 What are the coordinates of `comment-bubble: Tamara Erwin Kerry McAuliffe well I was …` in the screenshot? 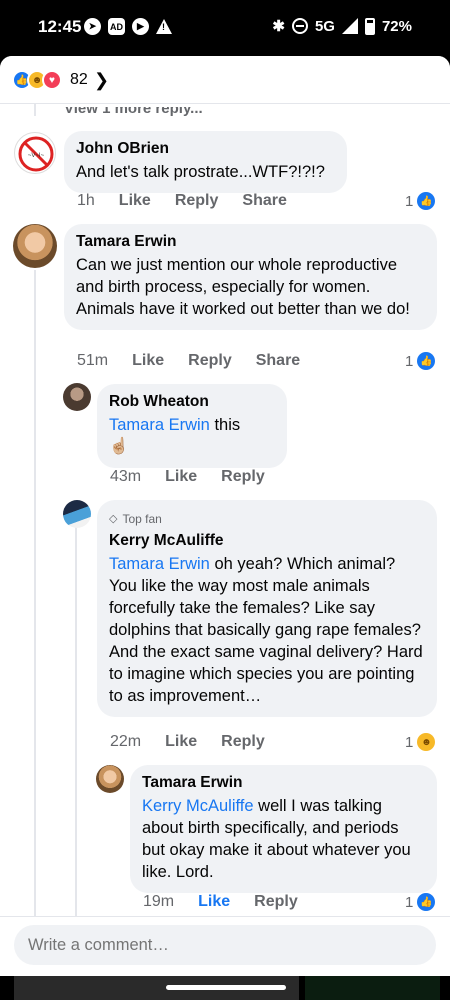 It's located at (283, 829).